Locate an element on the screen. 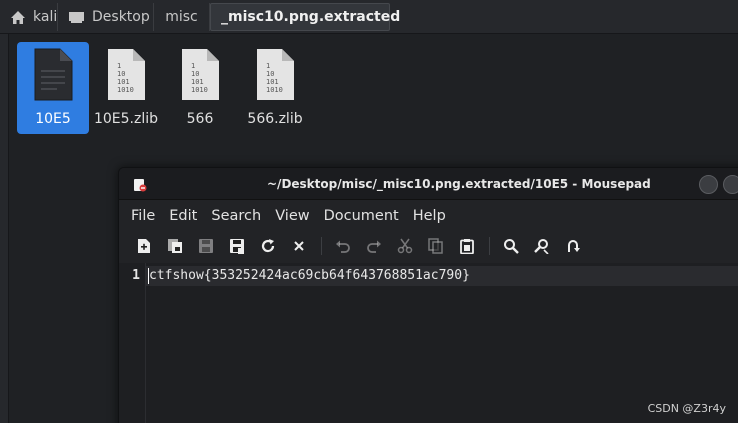 This screenshot has width=738, height=423. breadcrumb-current: _misc10.png.extracted is located at coordinates (305, 17).